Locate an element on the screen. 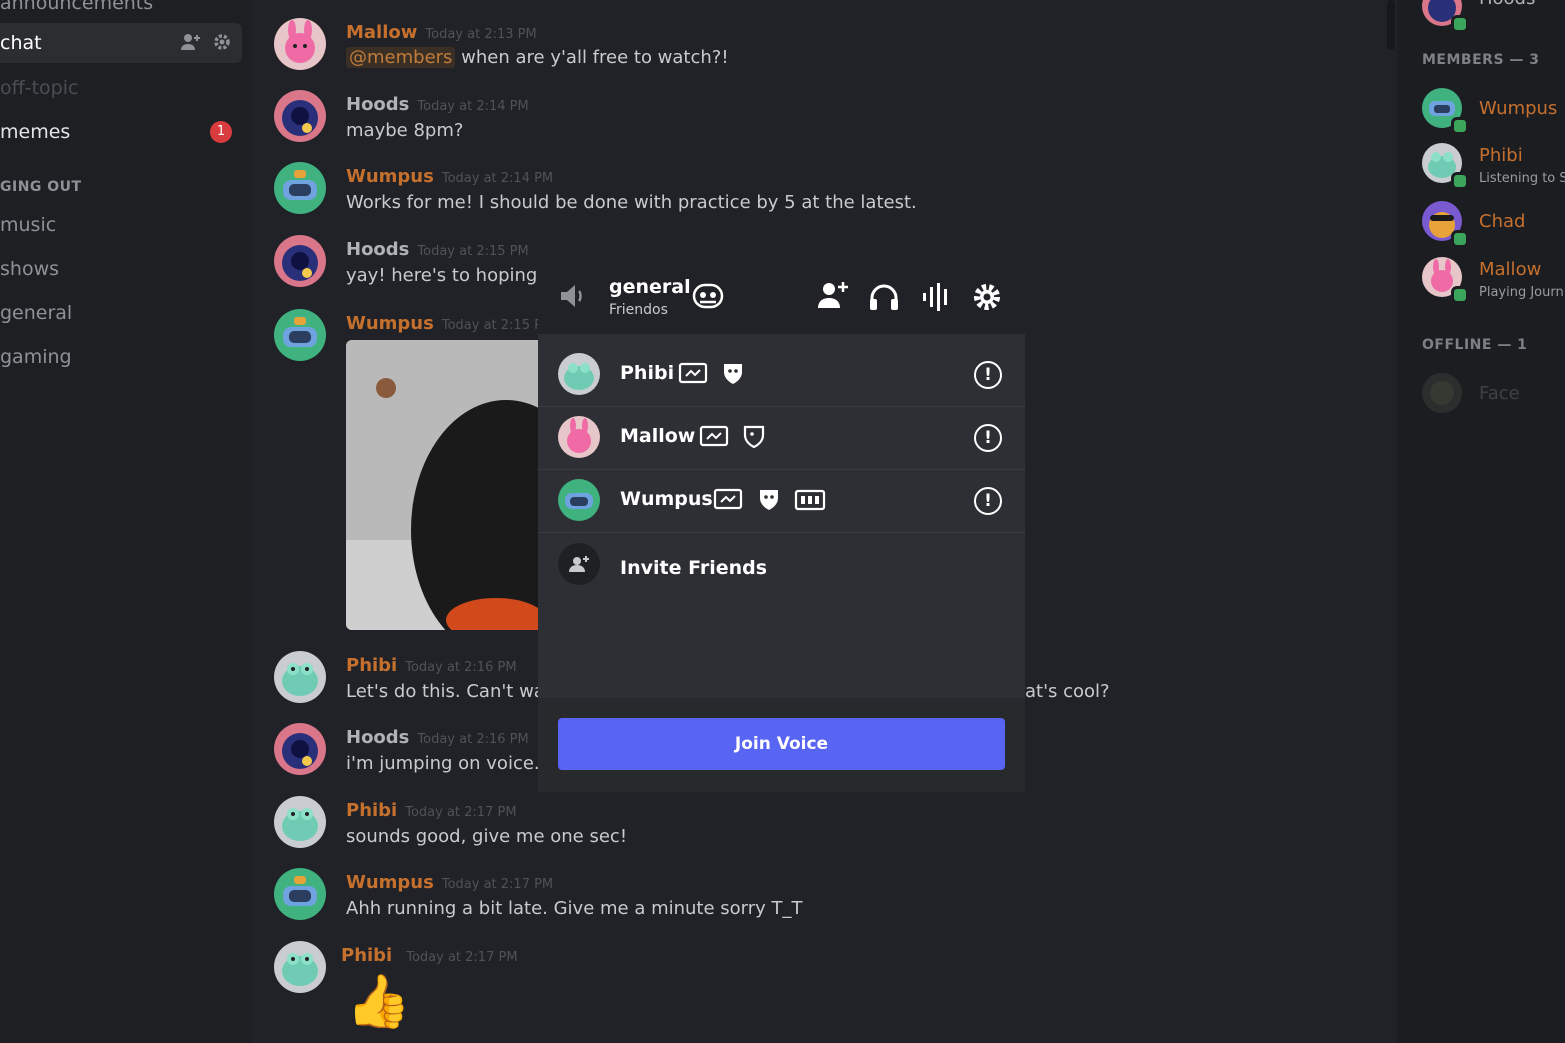  message-author: Hoods Today at 2:14 PM is located at coordinates (437, 104).